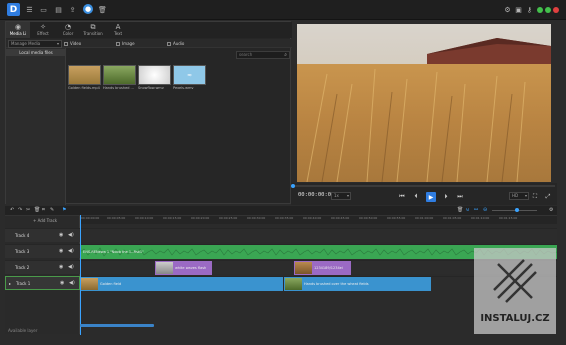 This screenshot has width=566, height=345. I want to click on delete-clip-icon: 🗑, so click(37, 210).